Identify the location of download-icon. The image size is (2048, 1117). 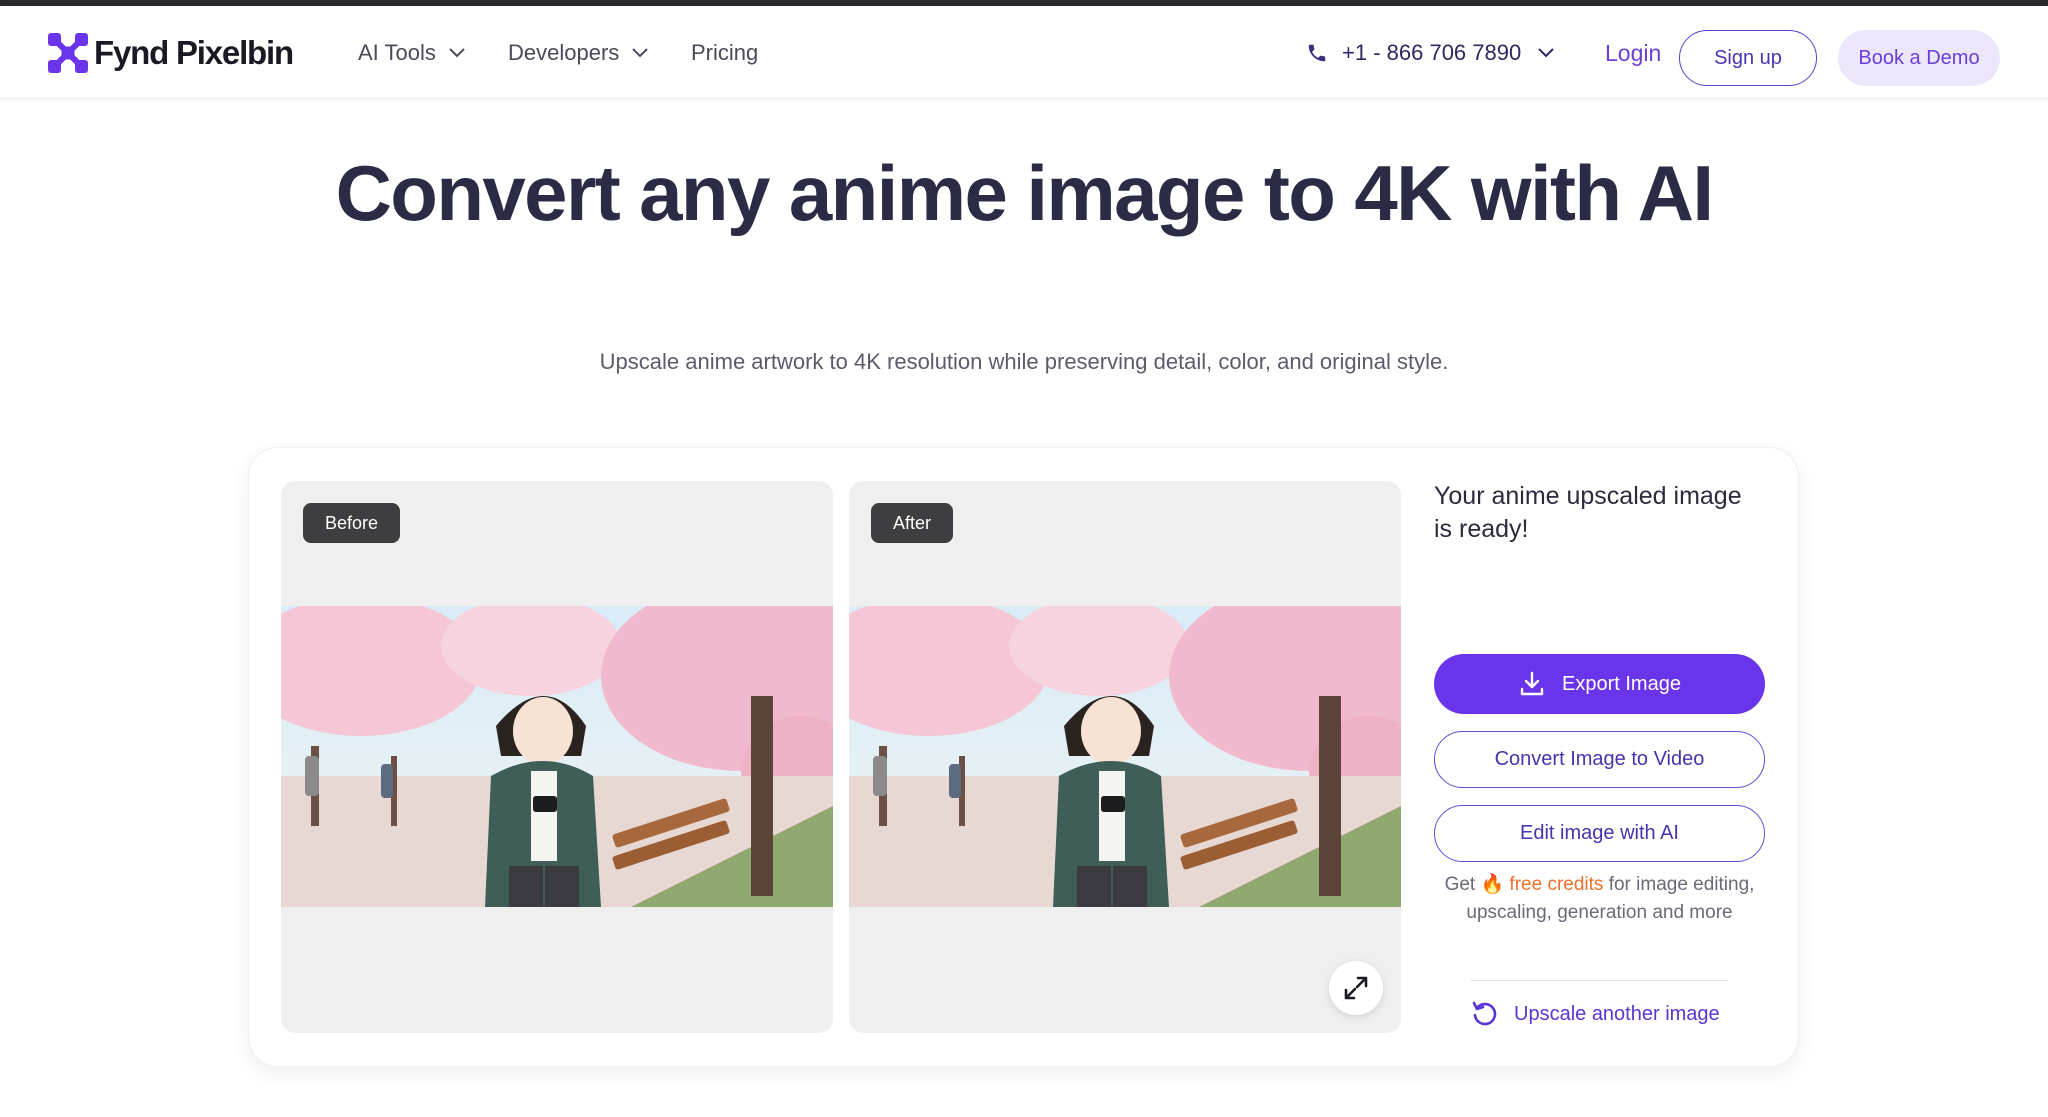
(1532, 683).